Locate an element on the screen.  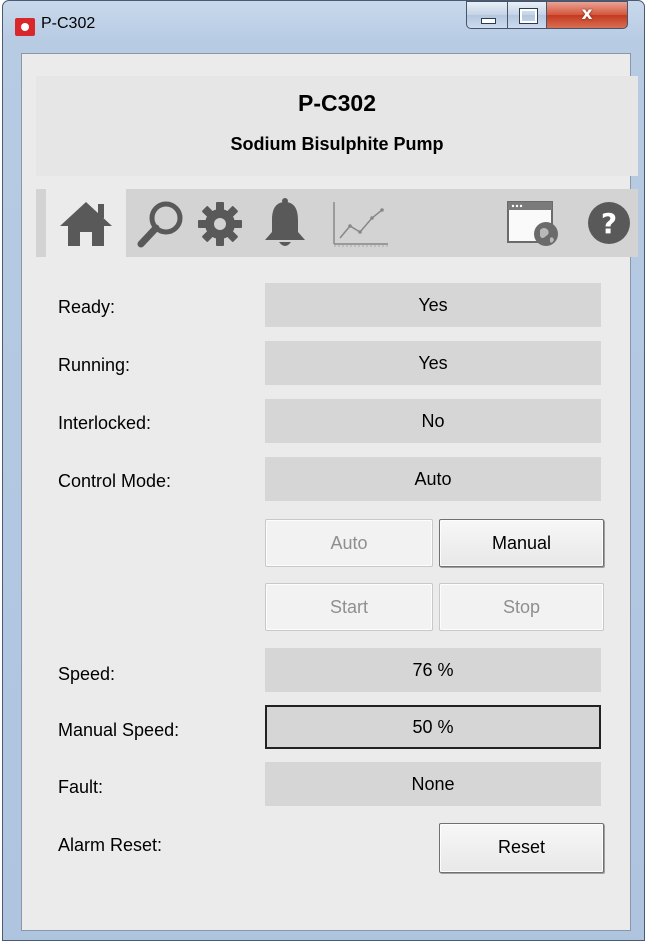
minimize-icon is located at coordinates (488, 21).